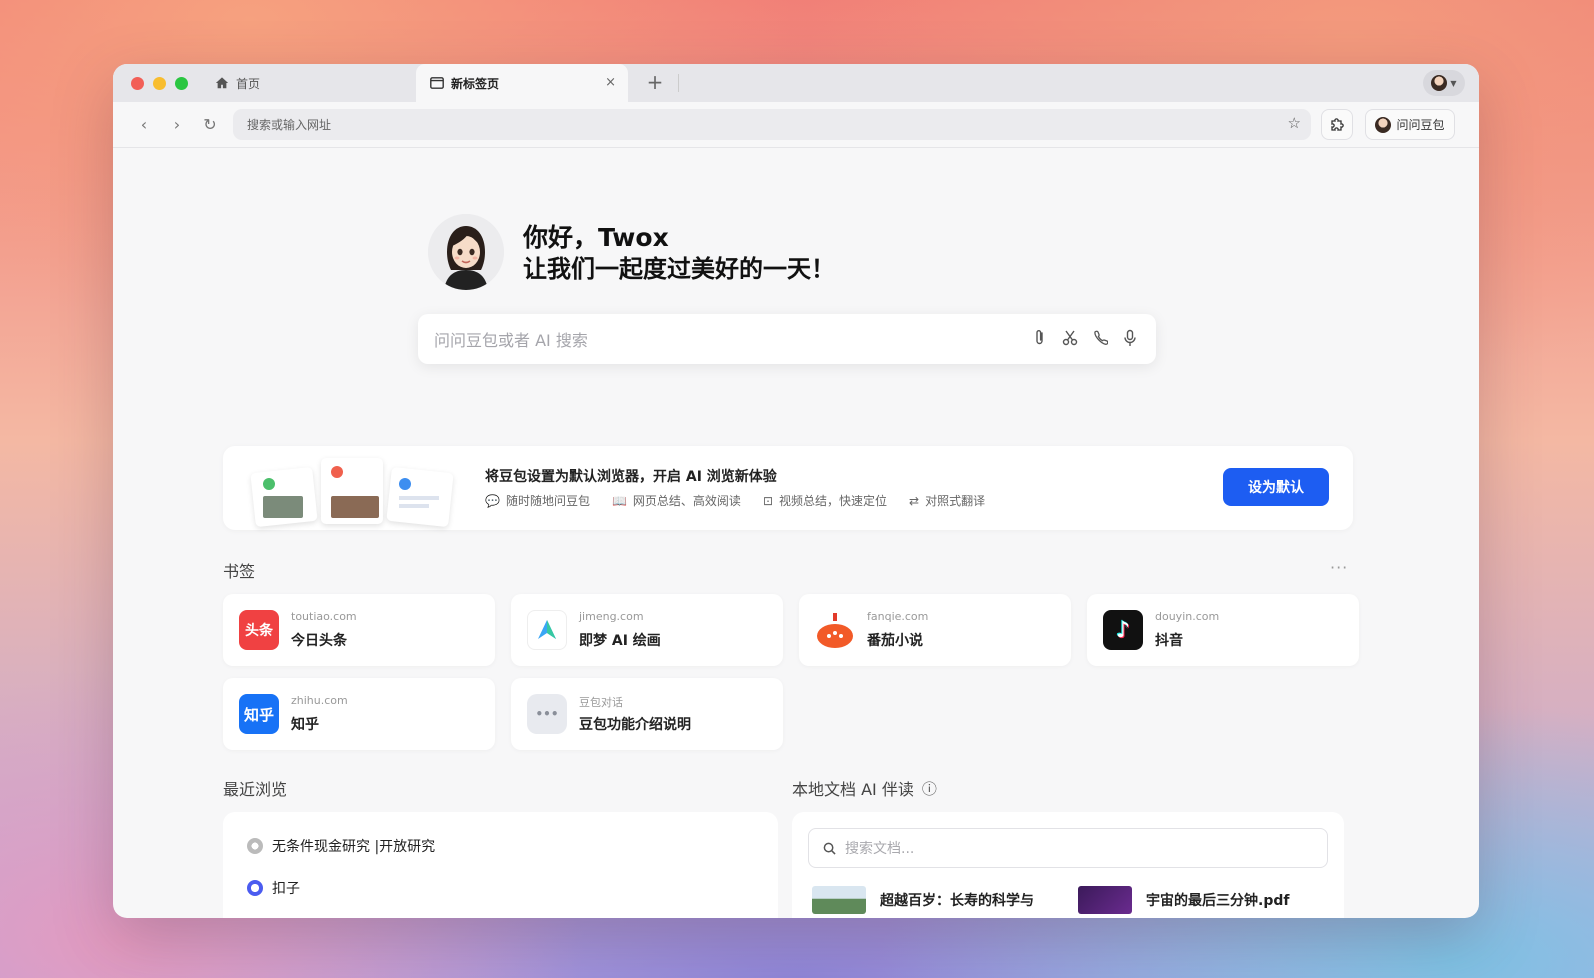 The height and width of the screenshot is (978, 1594). What do you see at coordinates (833, 501) in the screenshot?
I see `feature-label: 视频总结，快速定位` at bounding box center [833, 501].